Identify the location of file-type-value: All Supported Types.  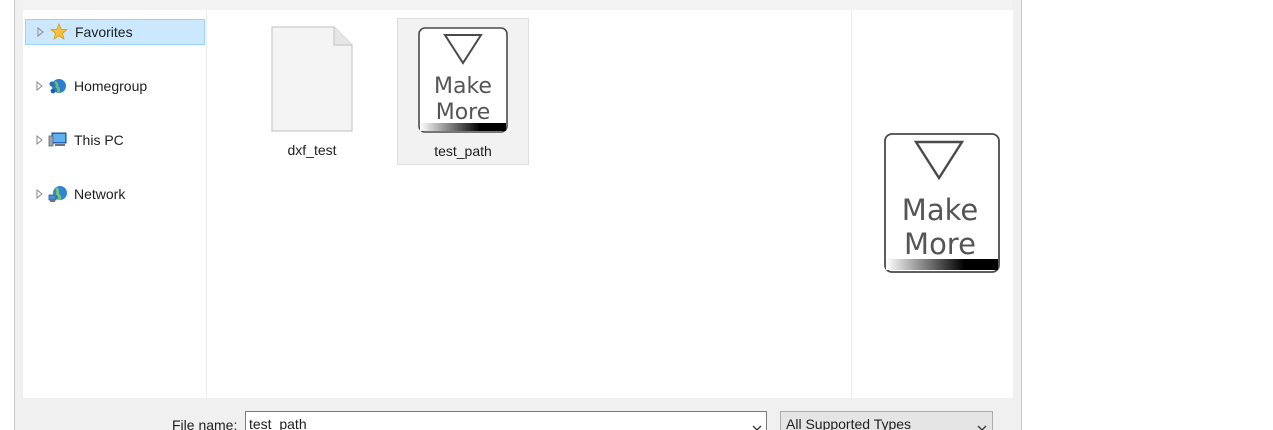
(849, 423).